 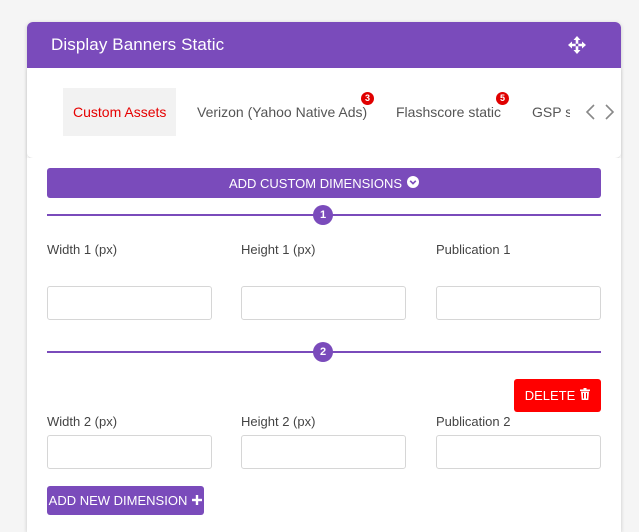 I want to click on move-icon, so click(x=577, y=45).